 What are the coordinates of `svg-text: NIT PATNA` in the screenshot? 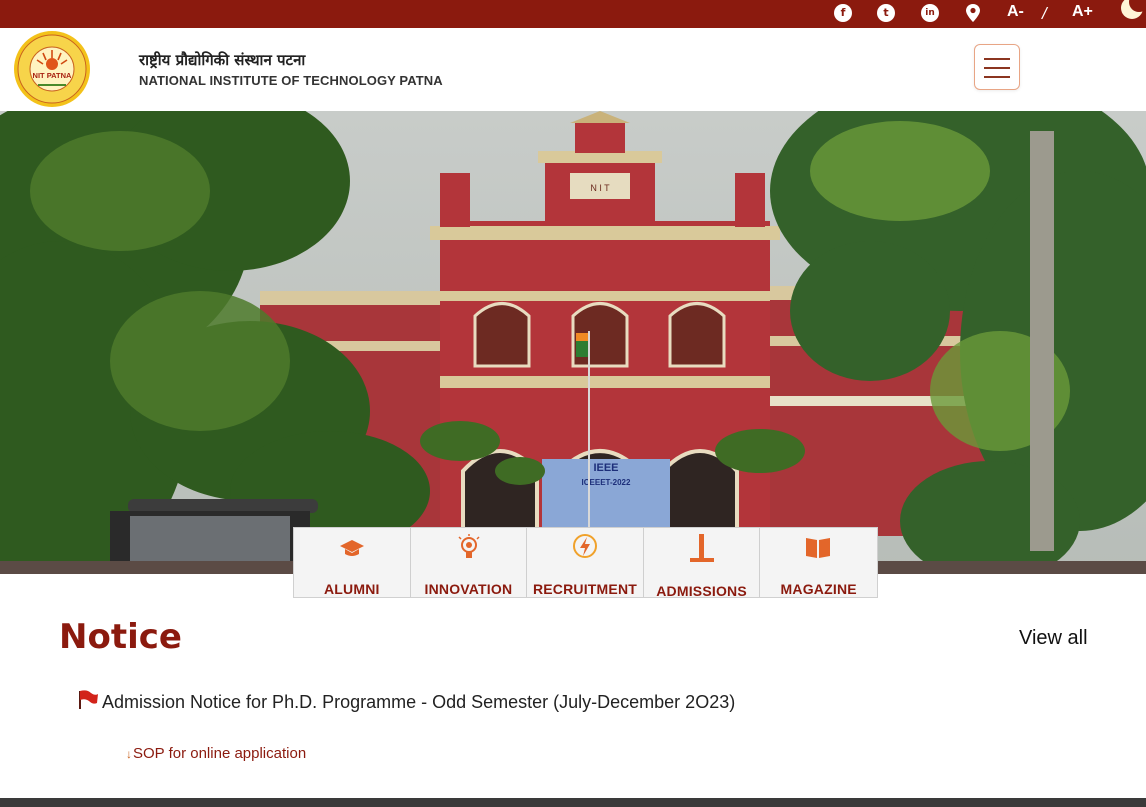 It's located at (52, 75).